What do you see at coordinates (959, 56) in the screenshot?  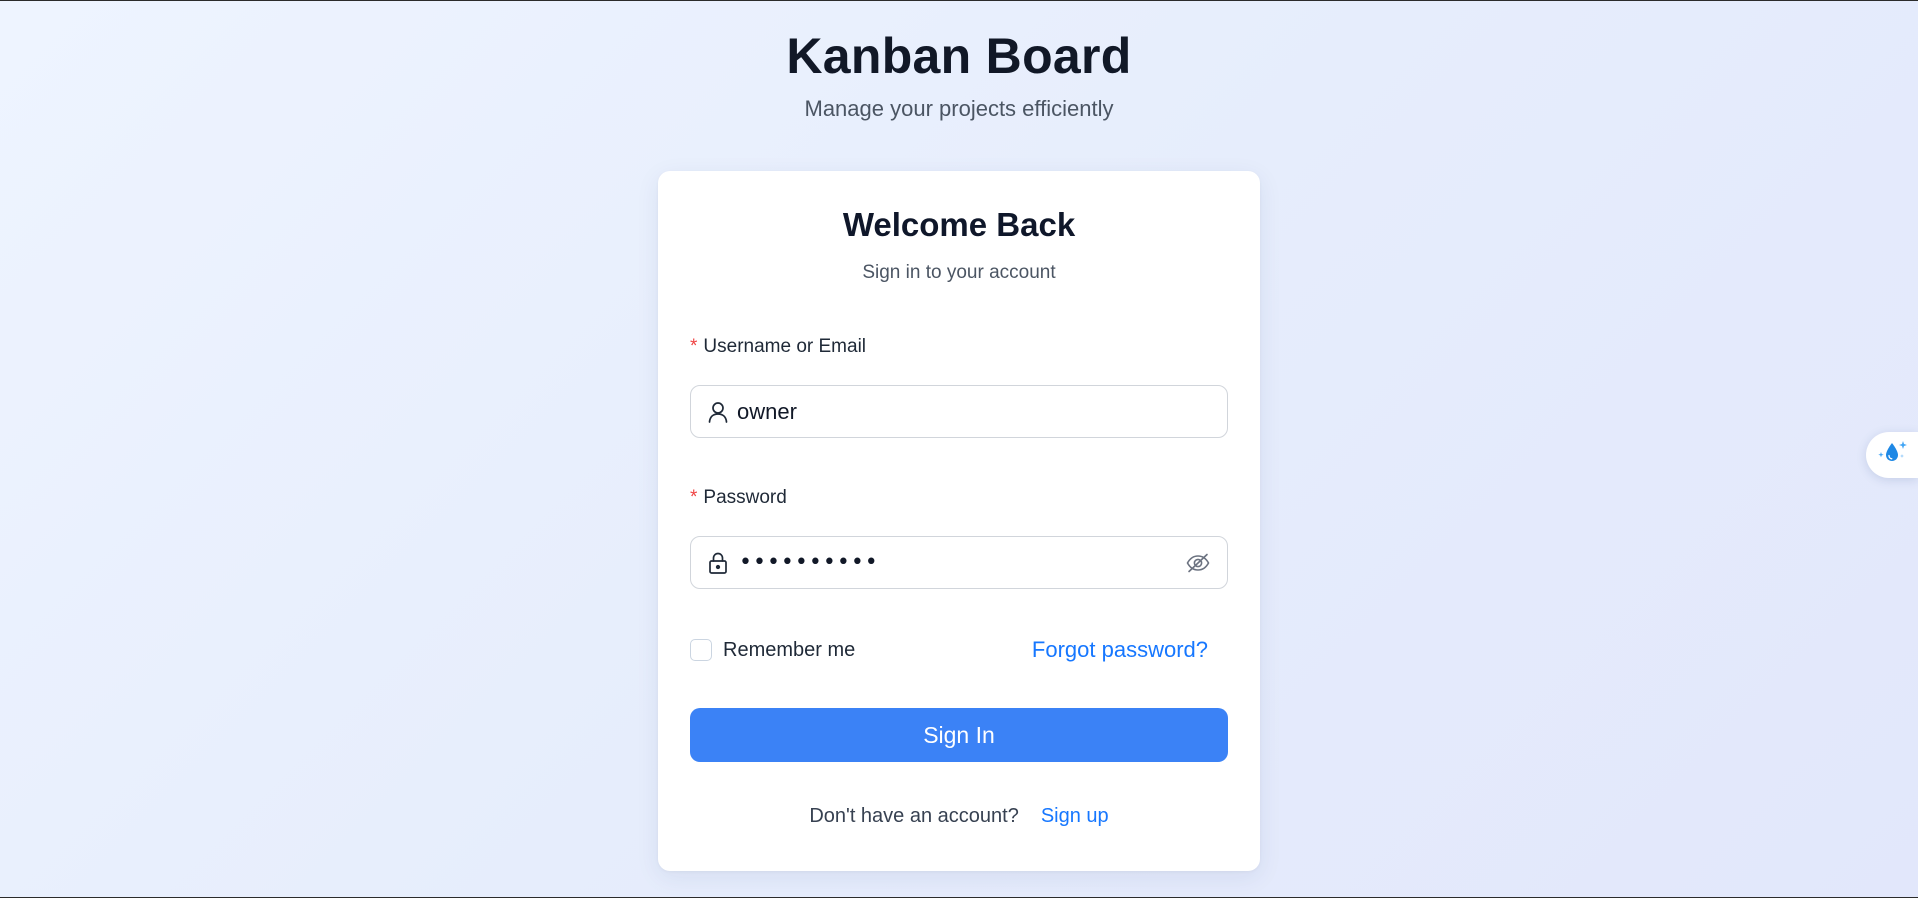 I see `app-title: Kanban Board` at bounding box center [959, 56].